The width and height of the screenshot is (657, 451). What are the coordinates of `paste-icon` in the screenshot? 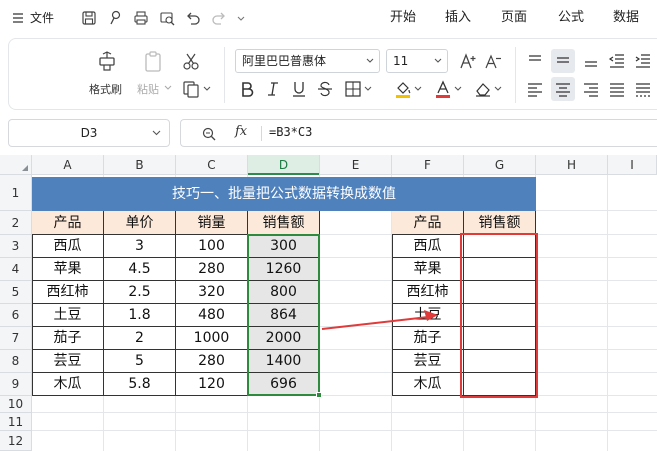 It's located at (153, 61).